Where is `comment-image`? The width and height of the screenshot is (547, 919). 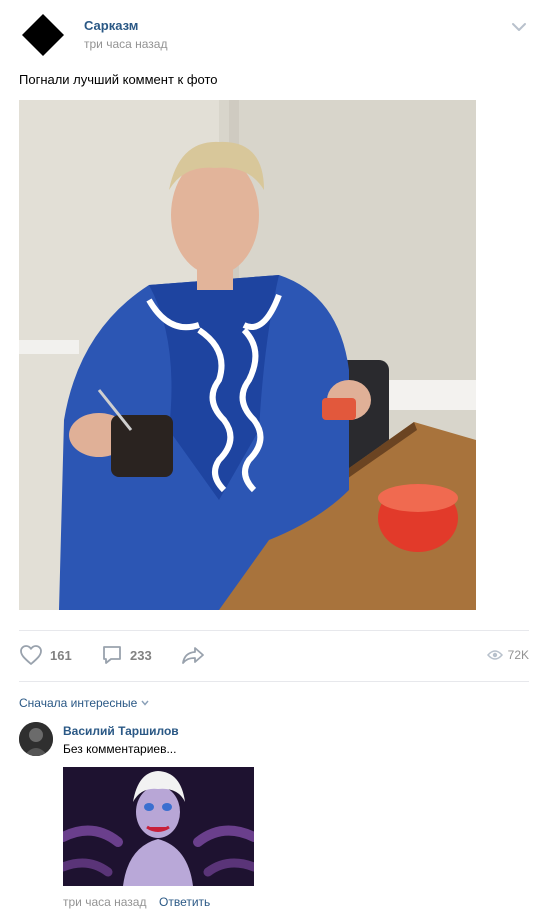 comment-image is located at coordinates (158, 826).